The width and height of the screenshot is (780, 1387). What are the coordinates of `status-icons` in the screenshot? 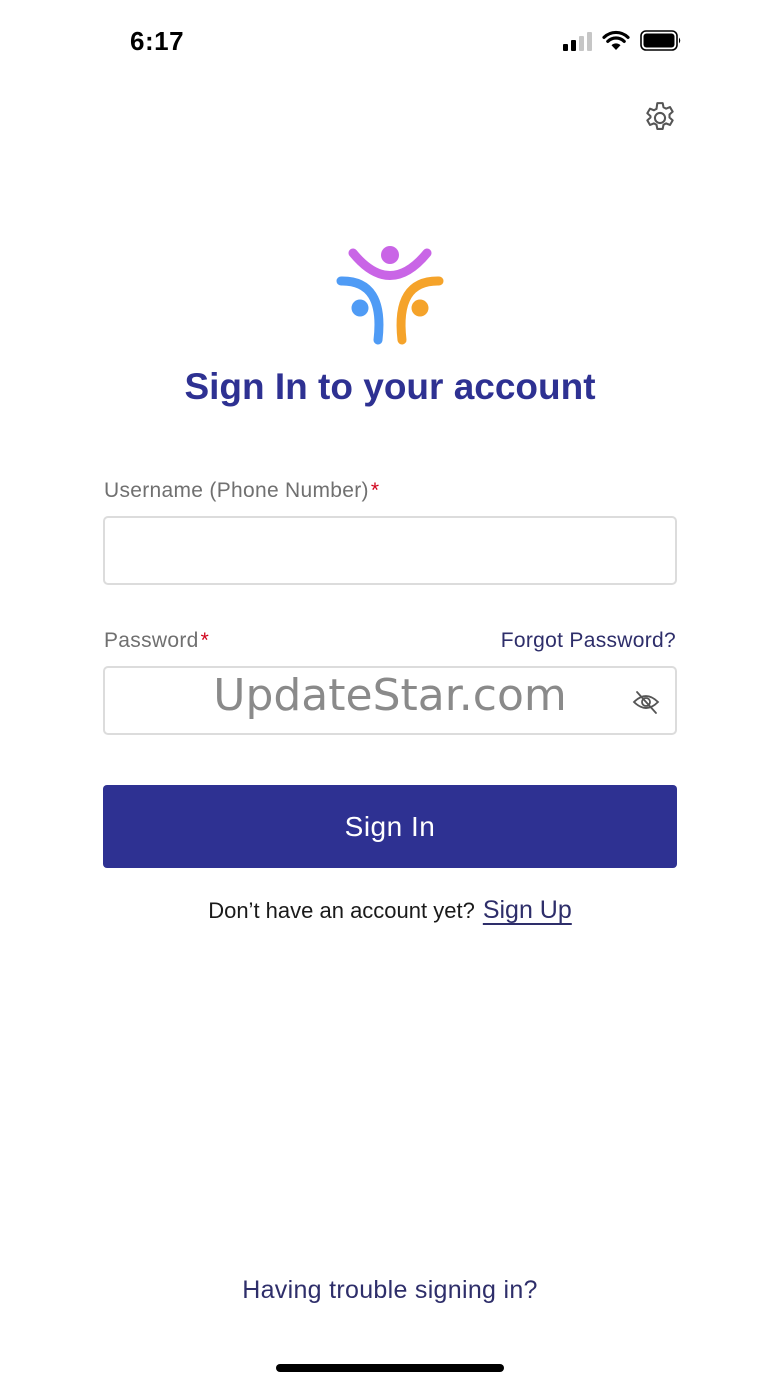 It's located at (622, 40).